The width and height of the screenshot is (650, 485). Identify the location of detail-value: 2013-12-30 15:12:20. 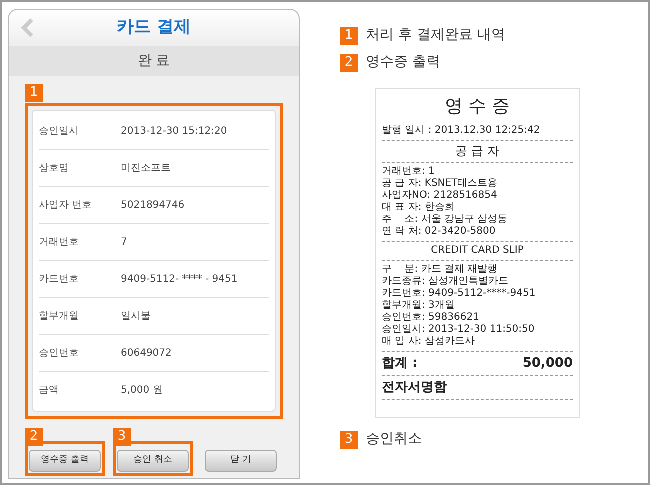
(174, 131).